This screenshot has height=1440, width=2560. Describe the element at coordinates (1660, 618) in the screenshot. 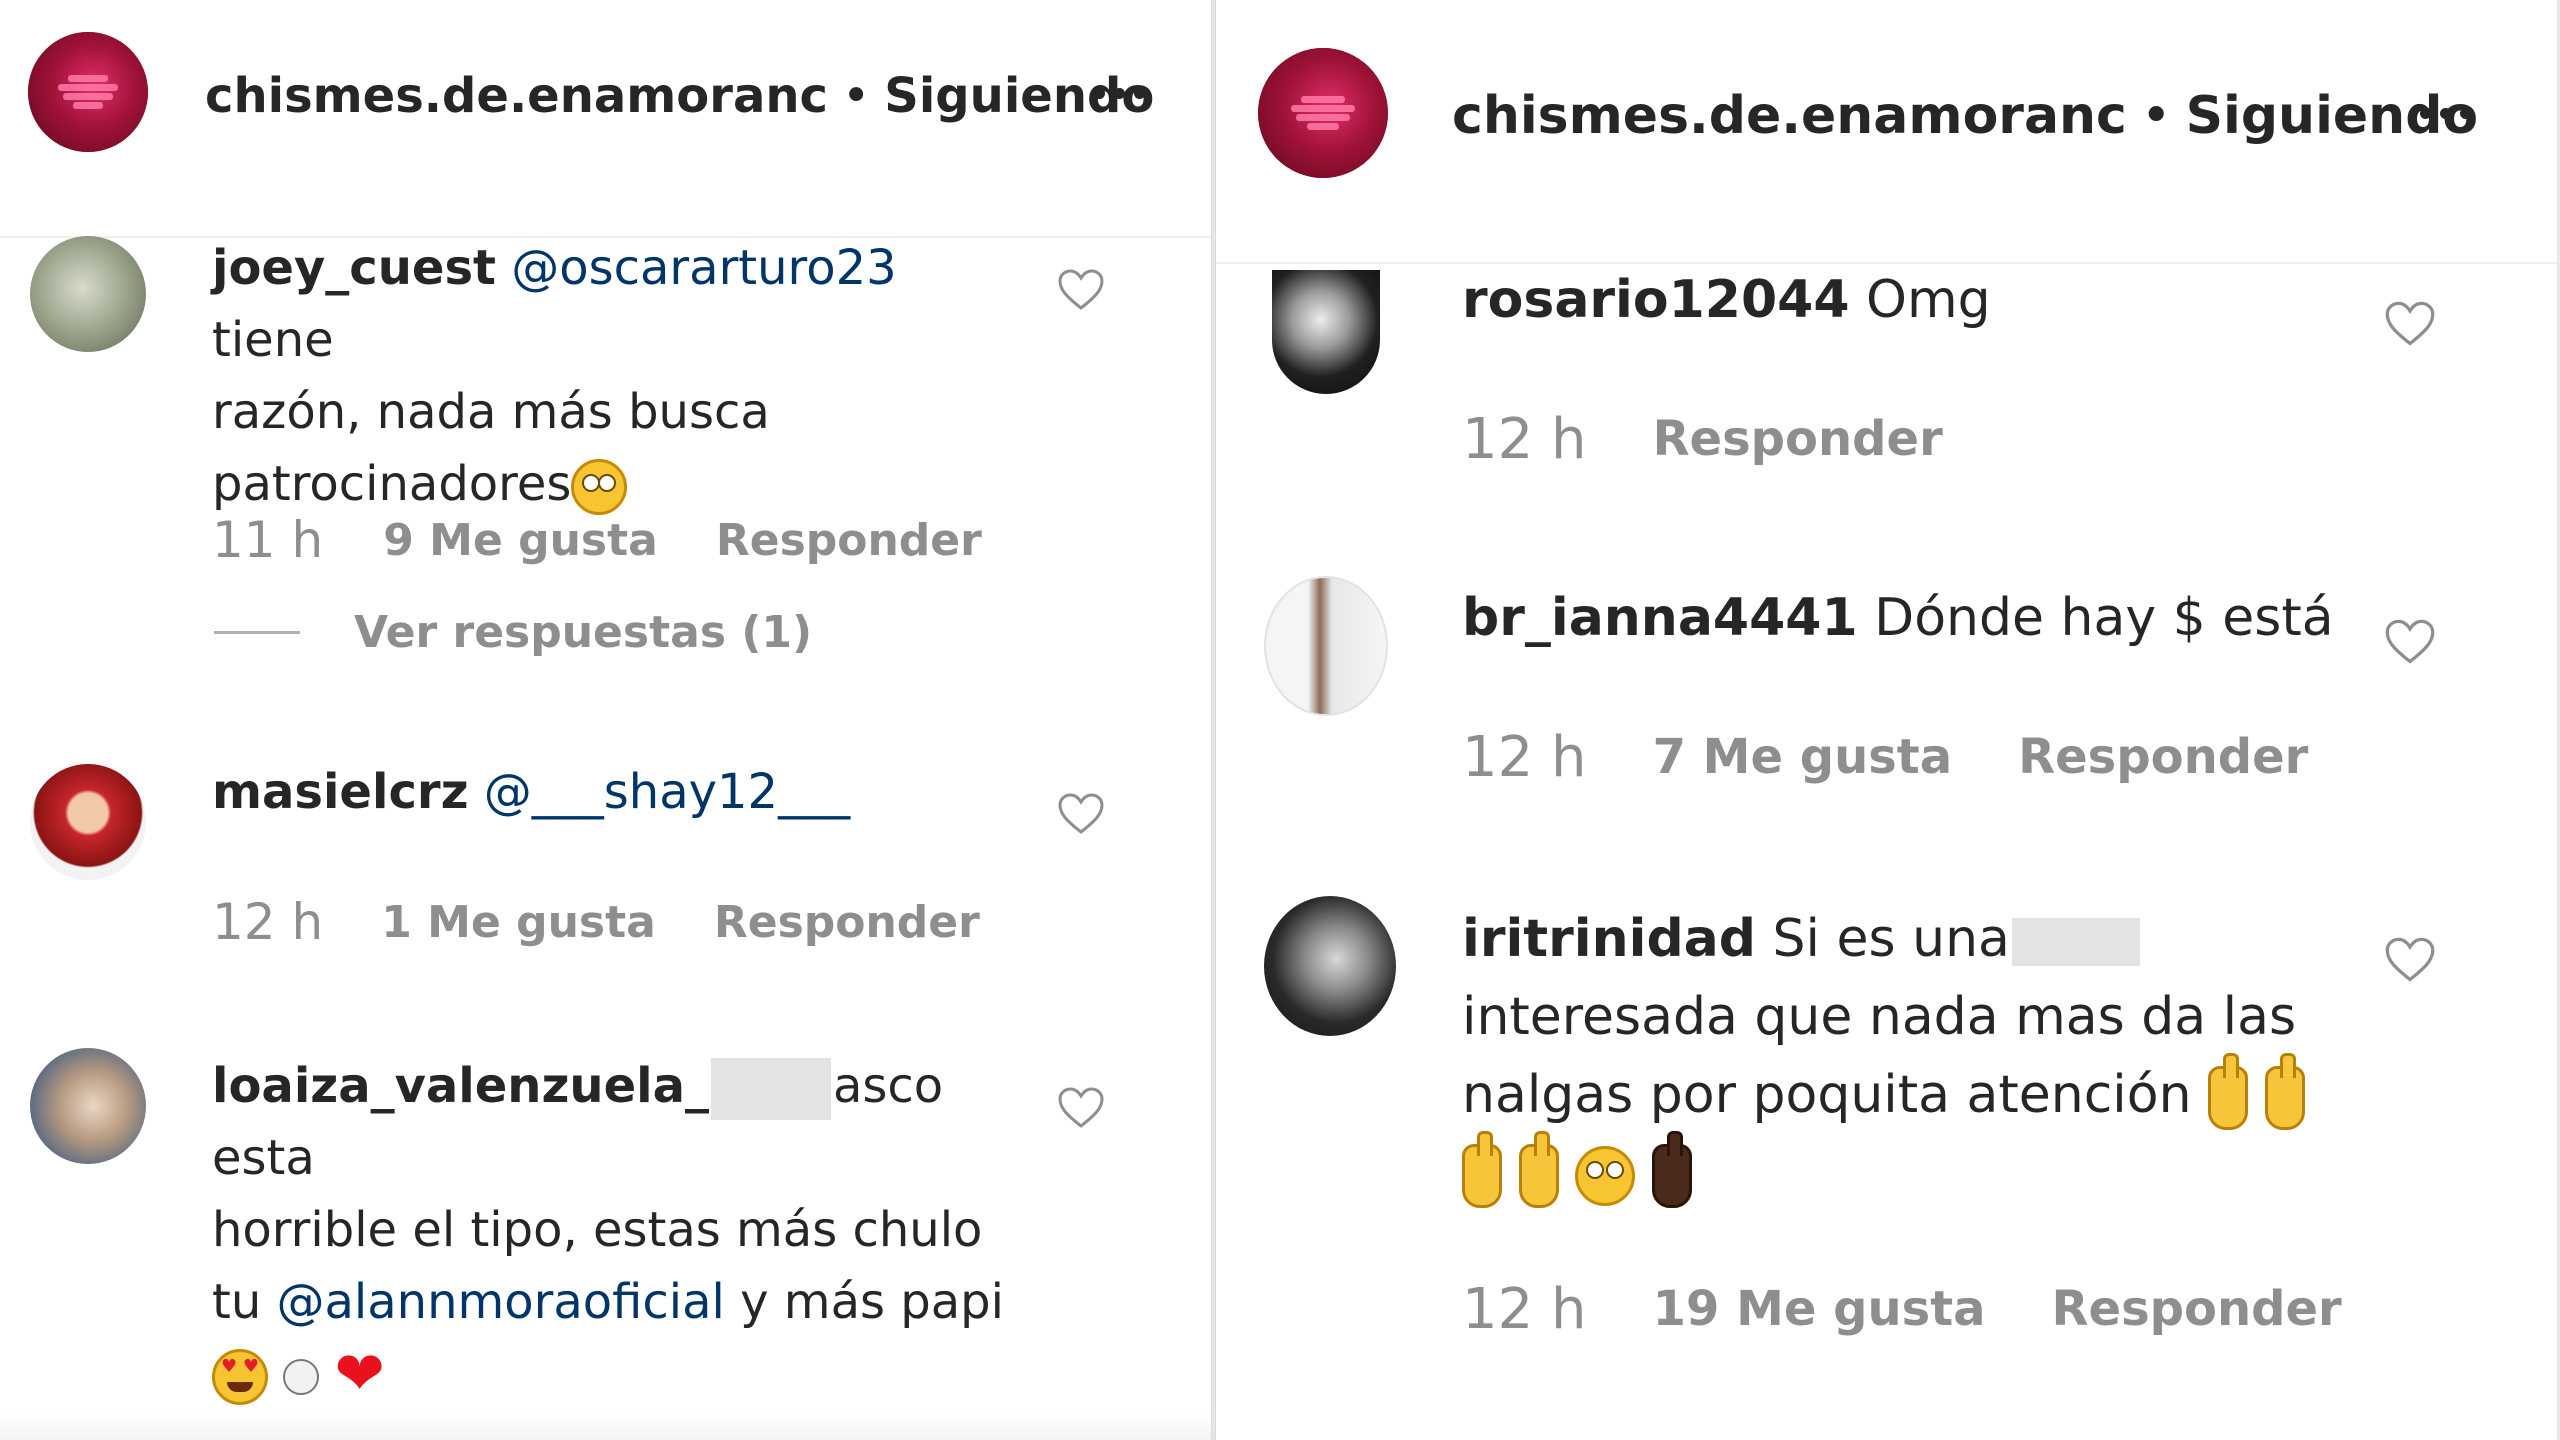

I see `comment-username: br_ianna4441` at that location.